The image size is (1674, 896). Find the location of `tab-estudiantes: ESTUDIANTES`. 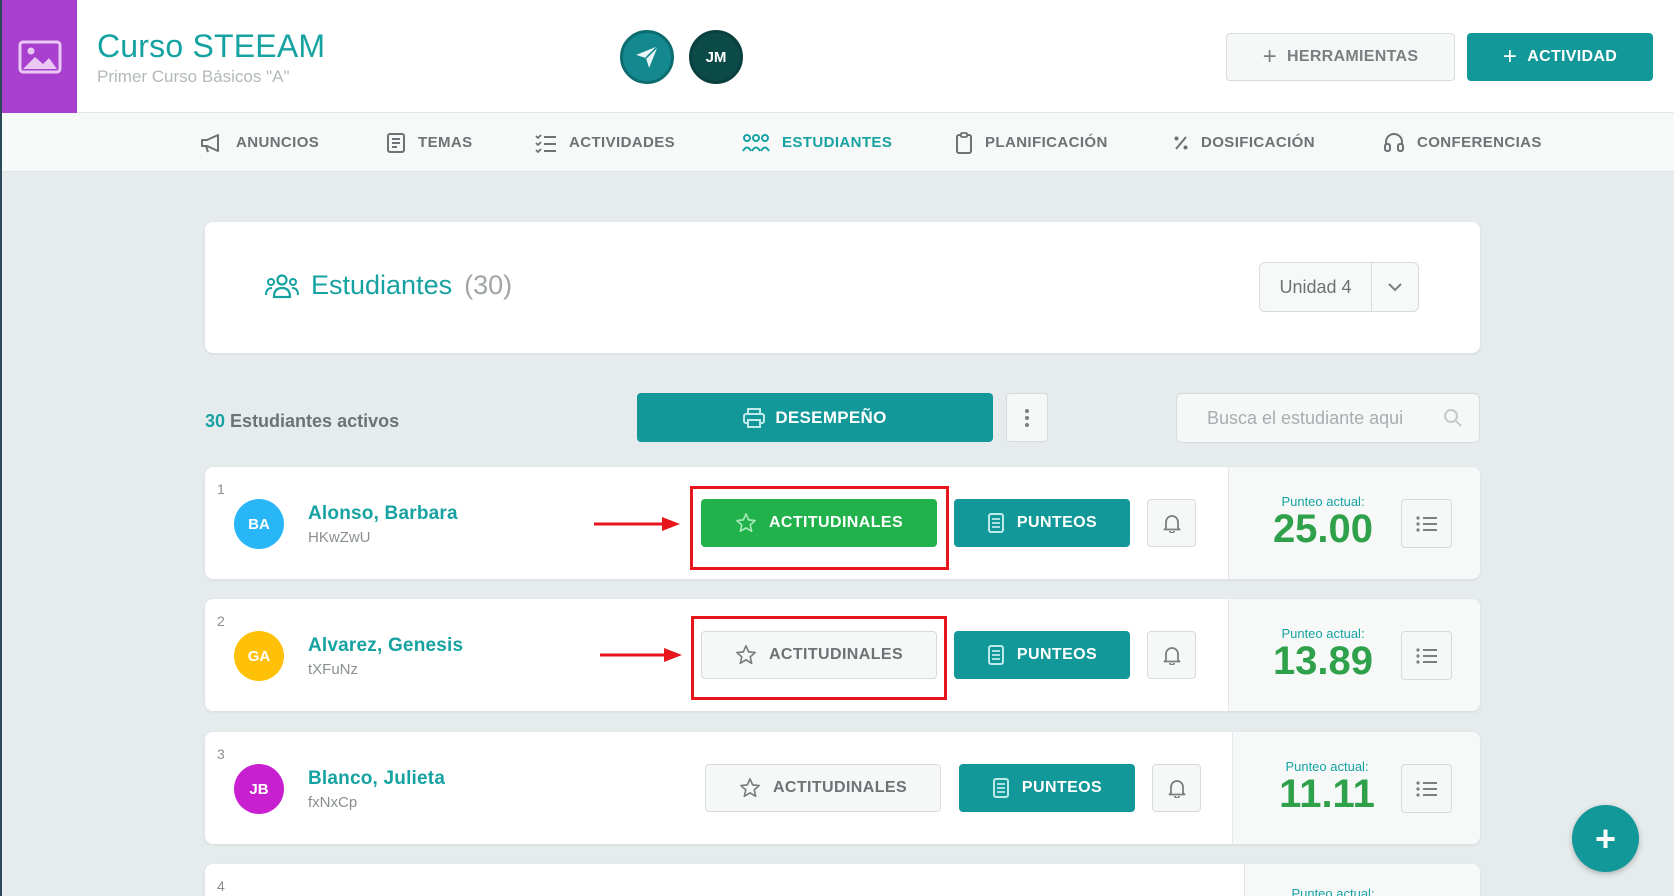

tab-estudiantes: ESTUDIANTES is located at coordinates (817, 142).